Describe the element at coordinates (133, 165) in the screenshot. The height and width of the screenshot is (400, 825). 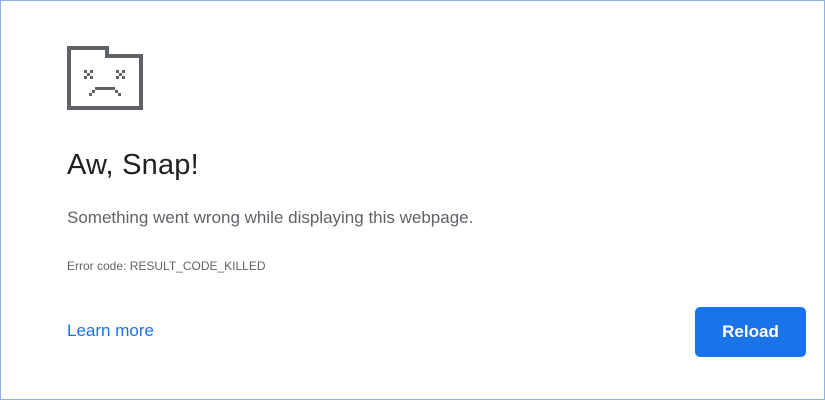
I see `error-title: Aw, Snap!` at that location.